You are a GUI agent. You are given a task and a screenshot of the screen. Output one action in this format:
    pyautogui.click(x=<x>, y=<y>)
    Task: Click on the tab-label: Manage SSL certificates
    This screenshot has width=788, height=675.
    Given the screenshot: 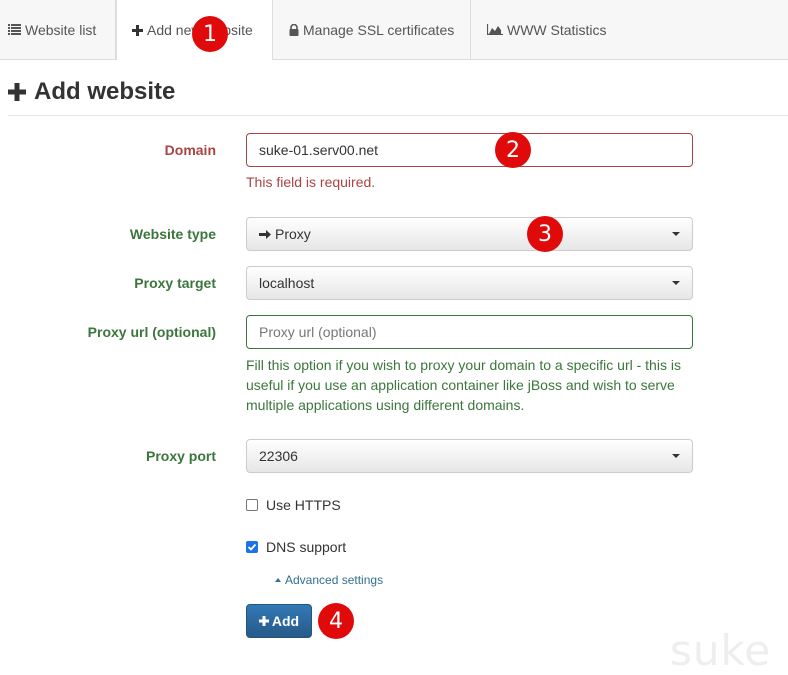 What is the action you would take?
    pyautogui.click(x=379, y=29)
    